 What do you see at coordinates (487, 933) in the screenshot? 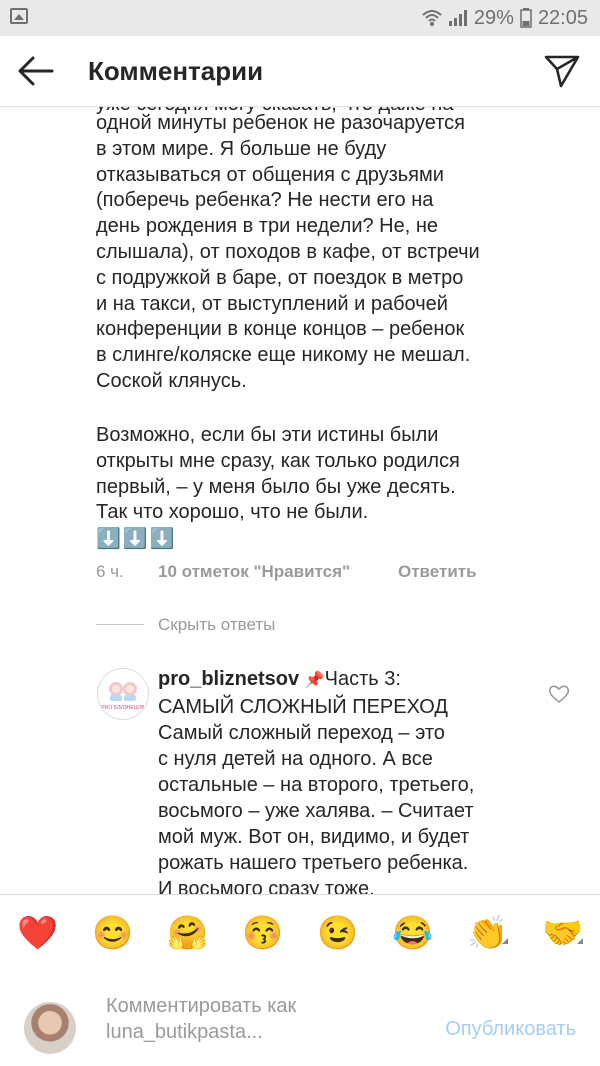
I see `clap-emoji: 👏` at bounding box center [487, 933].